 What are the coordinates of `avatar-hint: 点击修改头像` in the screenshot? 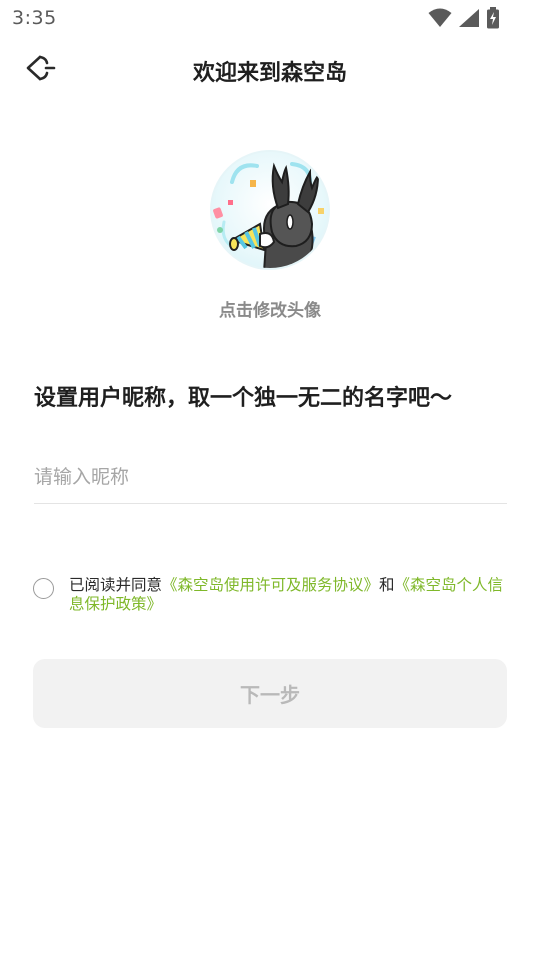 It's located at (270, 308).